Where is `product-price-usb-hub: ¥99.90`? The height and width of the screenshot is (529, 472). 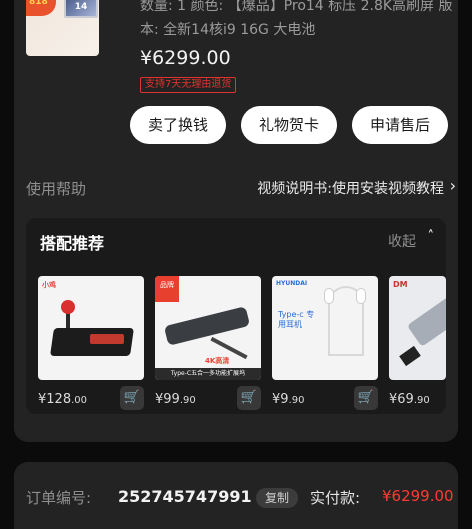 product-price-usb-hub: ¥99.90 is located at coordinates (175, 399).